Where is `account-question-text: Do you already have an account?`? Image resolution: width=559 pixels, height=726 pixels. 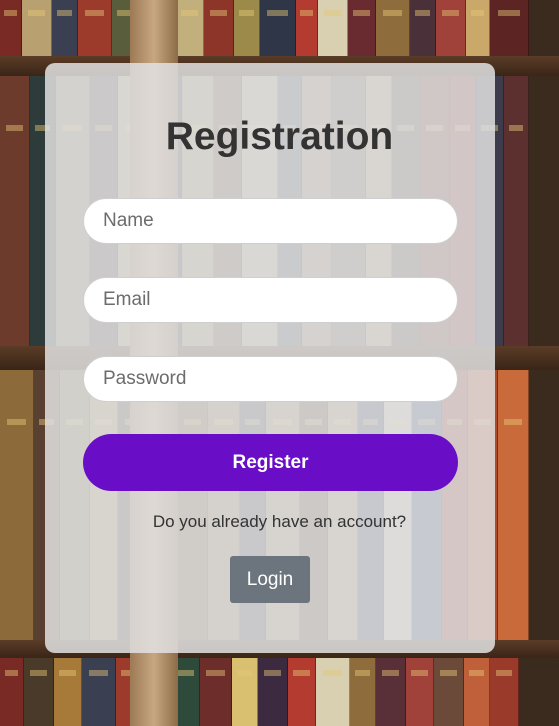
account-question-text: Do you already have an account? is located at coordinates (279, 521).